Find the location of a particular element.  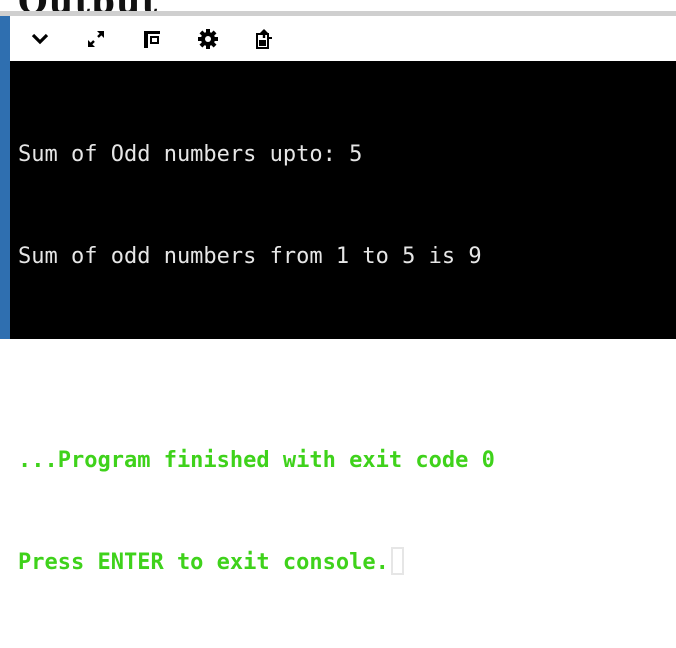

console-toolbar is located at coordinates (343, 38).